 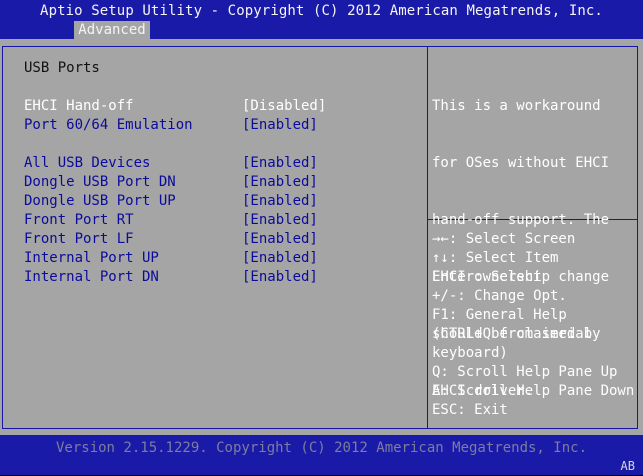 I want to click on setting-port-60-64-emulation: Port 60/64 Emulation [Enabled], so click(x=174, y=125).